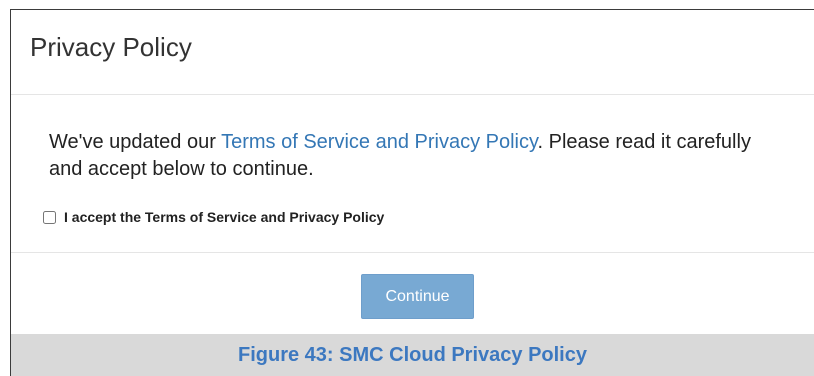 This screenshot has height=376, width=814. Describe the element at coordinates (49, 217) in the screenshot. I see `accept-terms-checkbox` at that location.